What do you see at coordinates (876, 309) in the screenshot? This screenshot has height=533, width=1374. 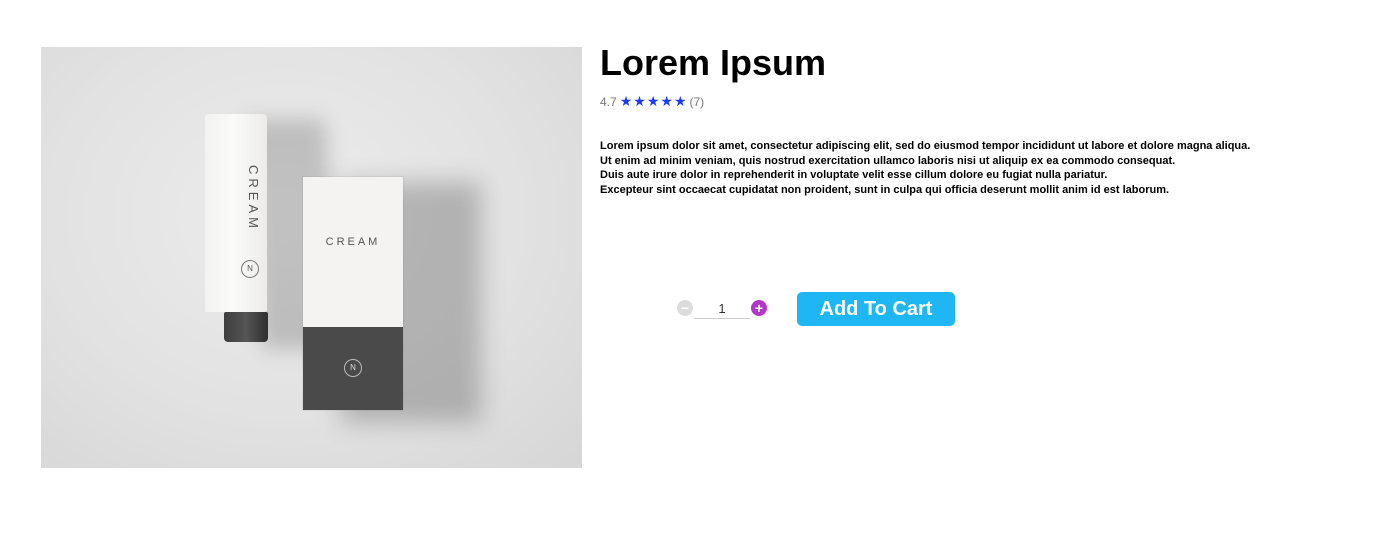 I see `add-to-cart-button: Add To Cart` at bounding box center [876, 309].